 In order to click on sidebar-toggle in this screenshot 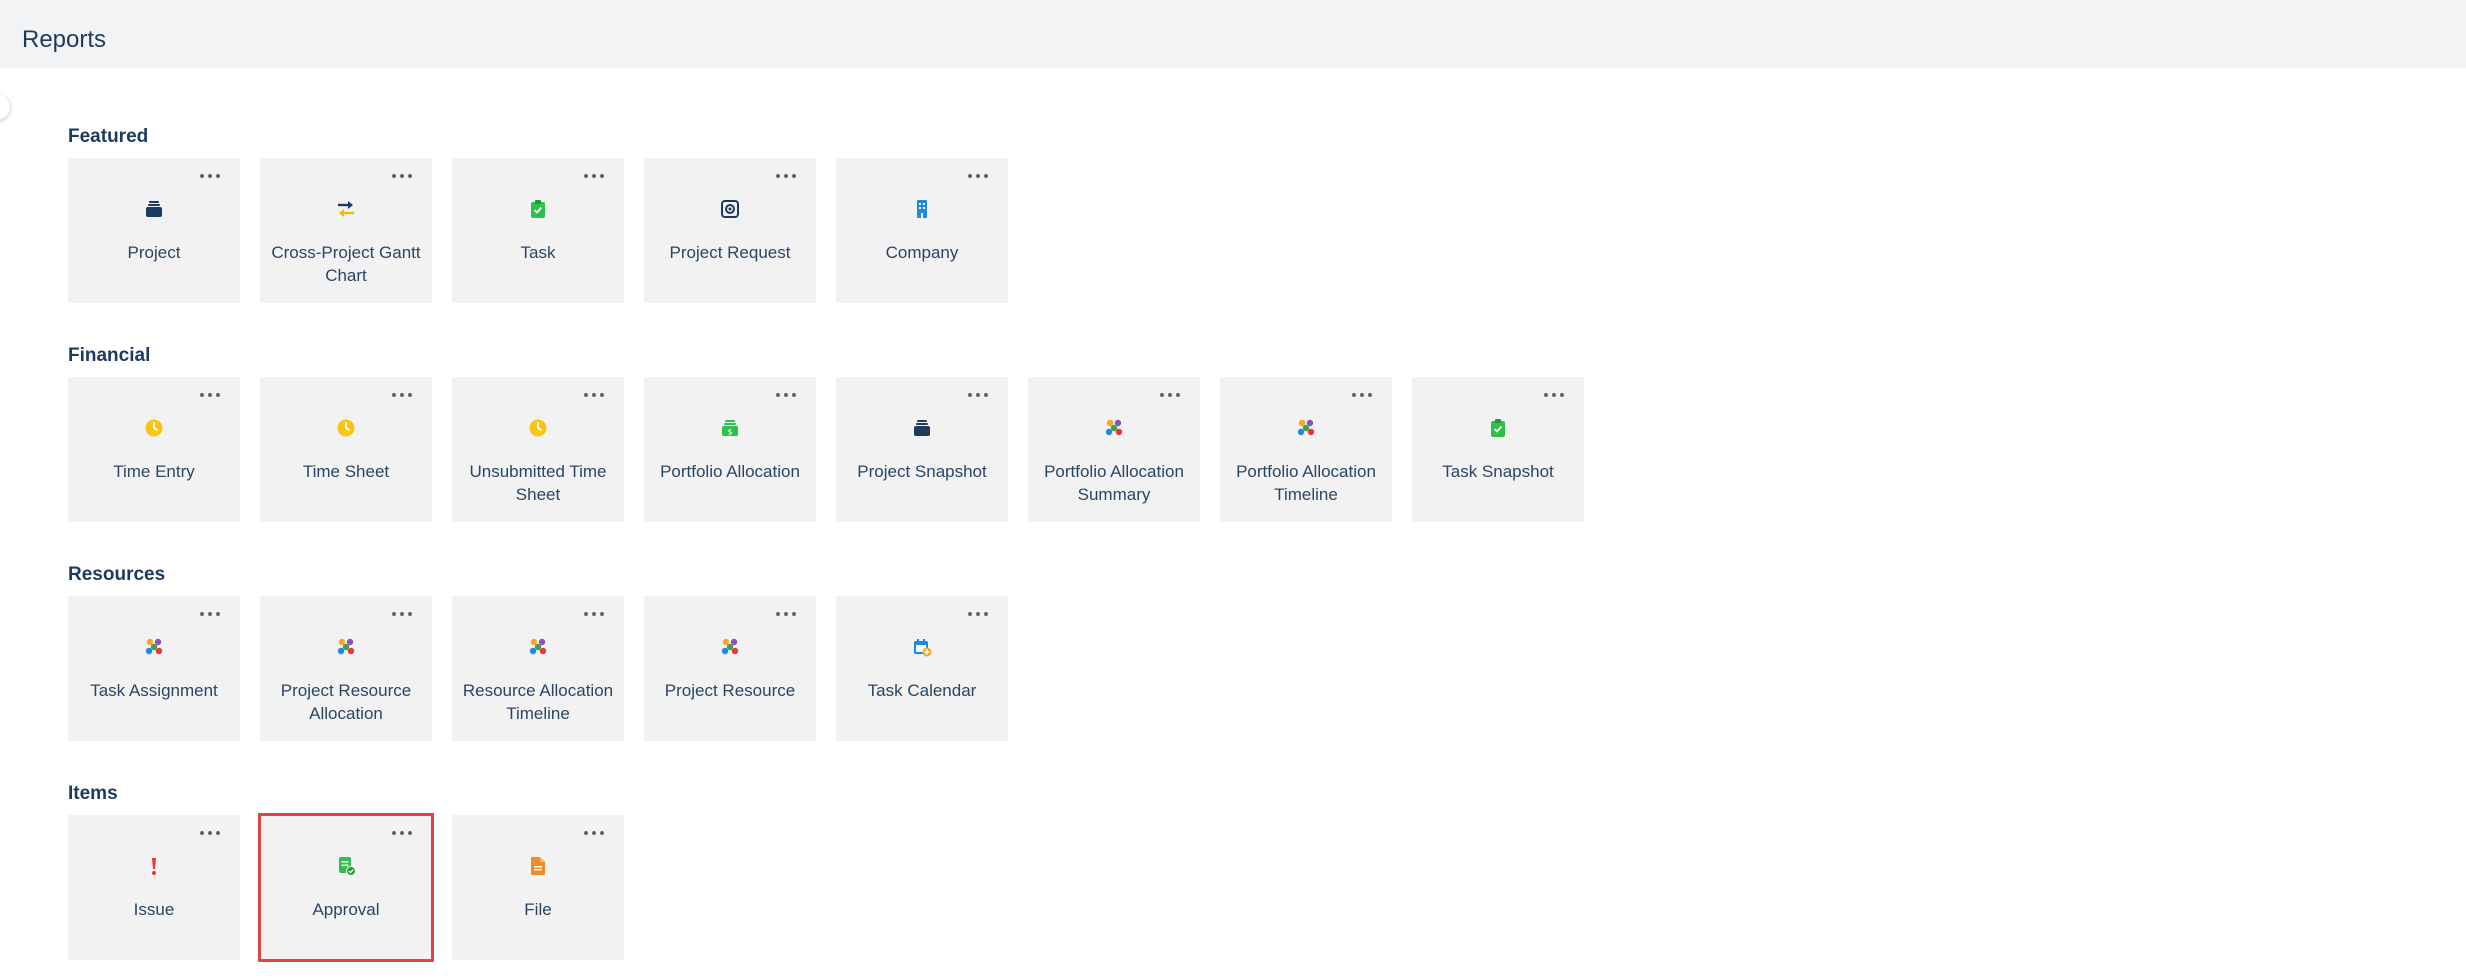, I will do `click(5, 107)`.